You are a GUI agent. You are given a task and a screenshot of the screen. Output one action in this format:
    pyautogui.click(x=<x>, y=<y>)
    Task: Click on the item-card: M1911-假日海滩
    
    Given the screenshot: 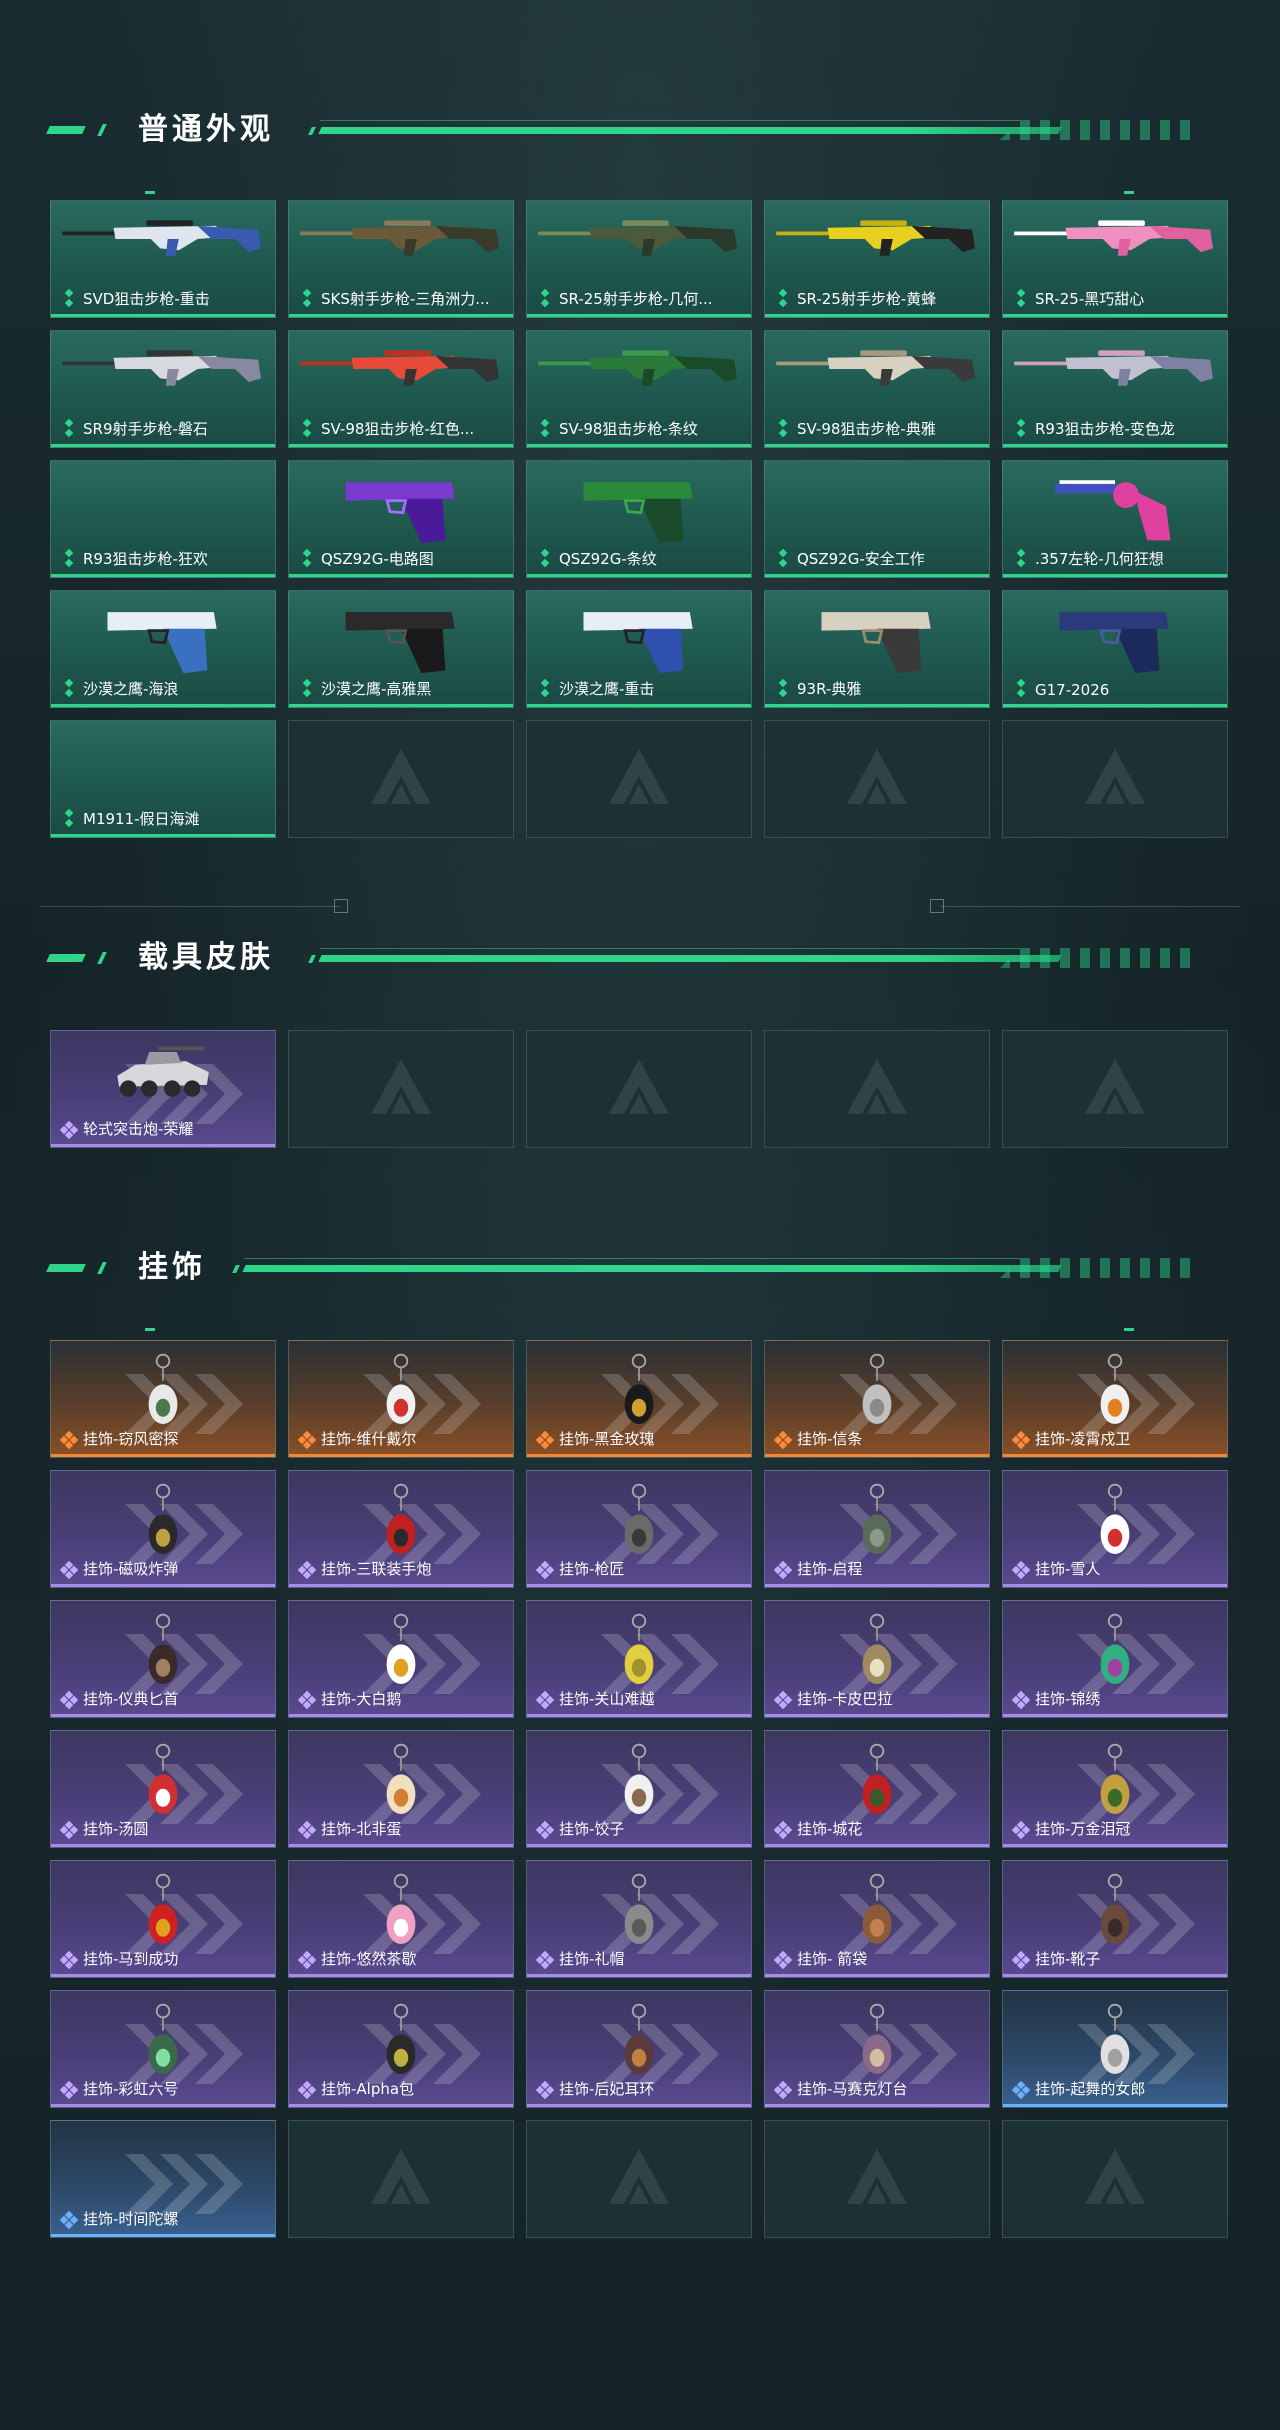 What is the action you would take?
    pyautogui.click(x=163, y=779)
    